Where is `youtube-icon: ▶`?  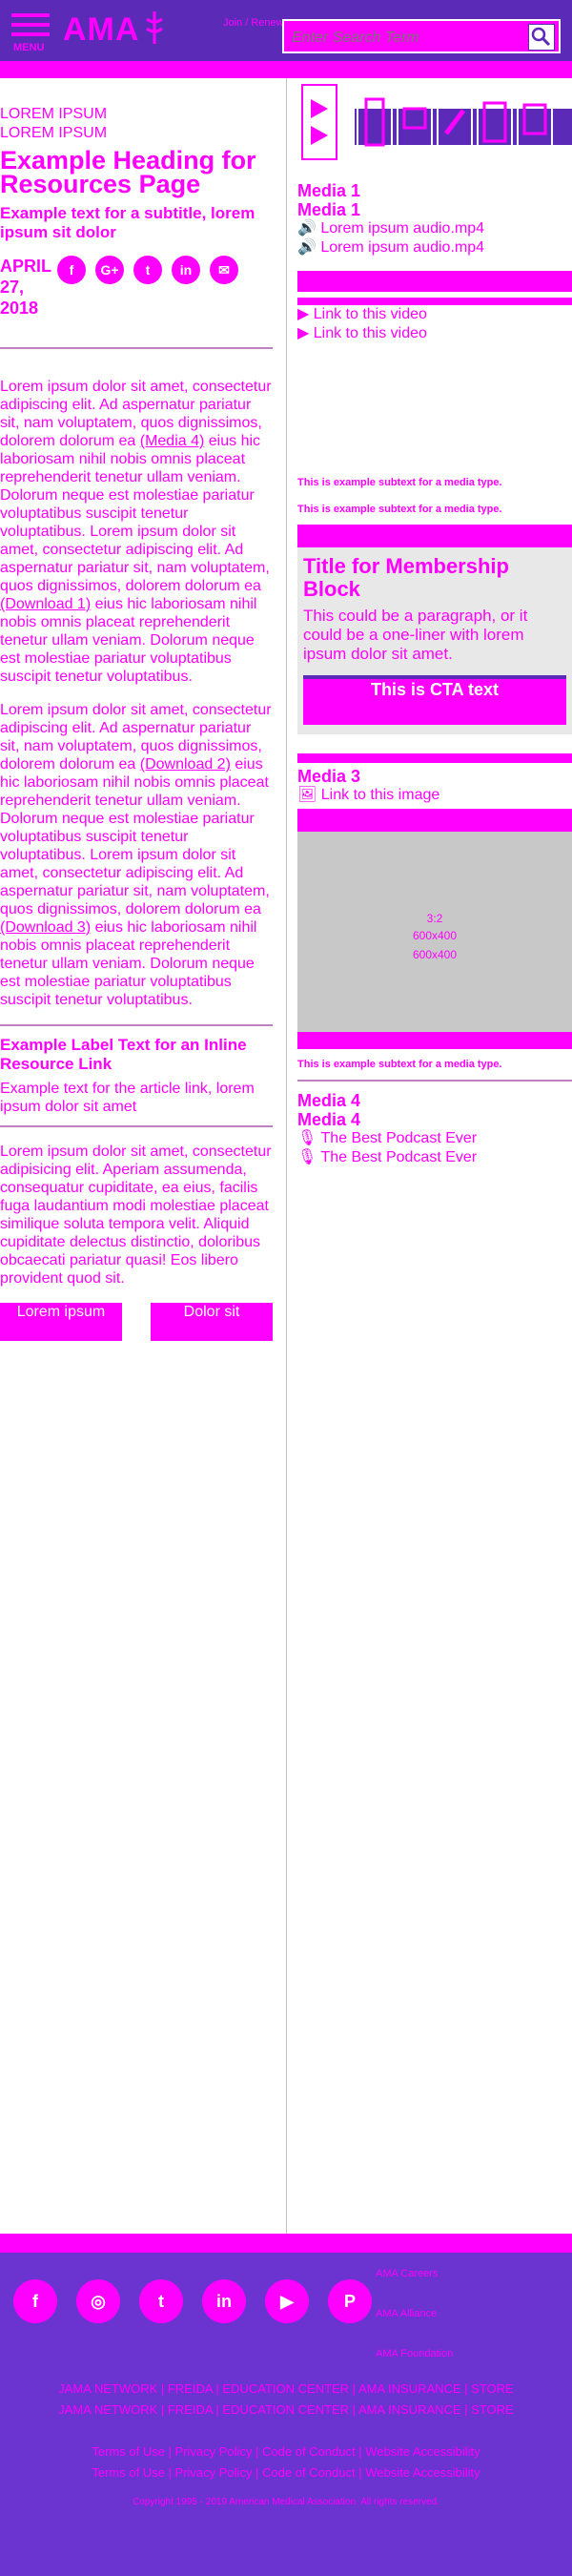
youtube-icon: ▶ is located at coordinates (287, 2301).